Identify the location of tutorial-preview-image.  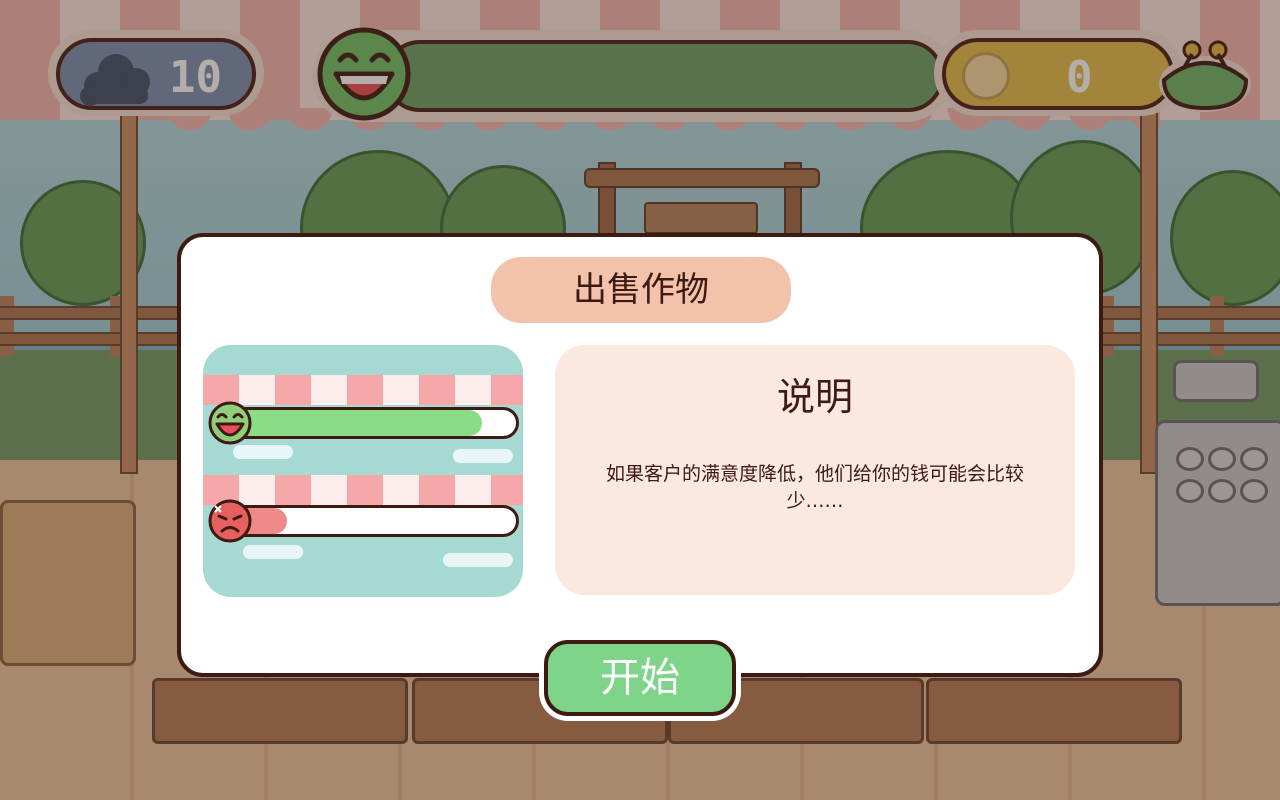
(363, 471).